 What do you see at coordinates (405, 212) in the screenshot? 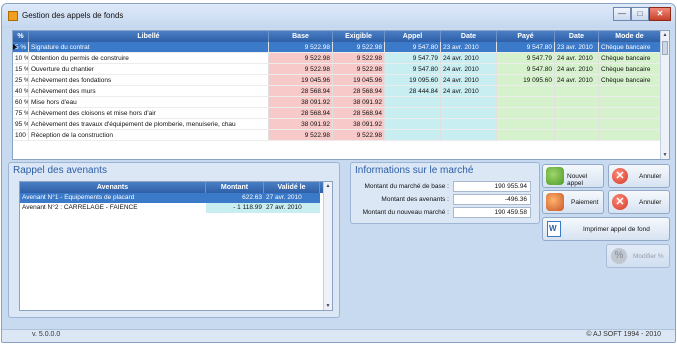
I see `marche-field-label: Montant du nouveau marché :` at bounding box center [405, 212].